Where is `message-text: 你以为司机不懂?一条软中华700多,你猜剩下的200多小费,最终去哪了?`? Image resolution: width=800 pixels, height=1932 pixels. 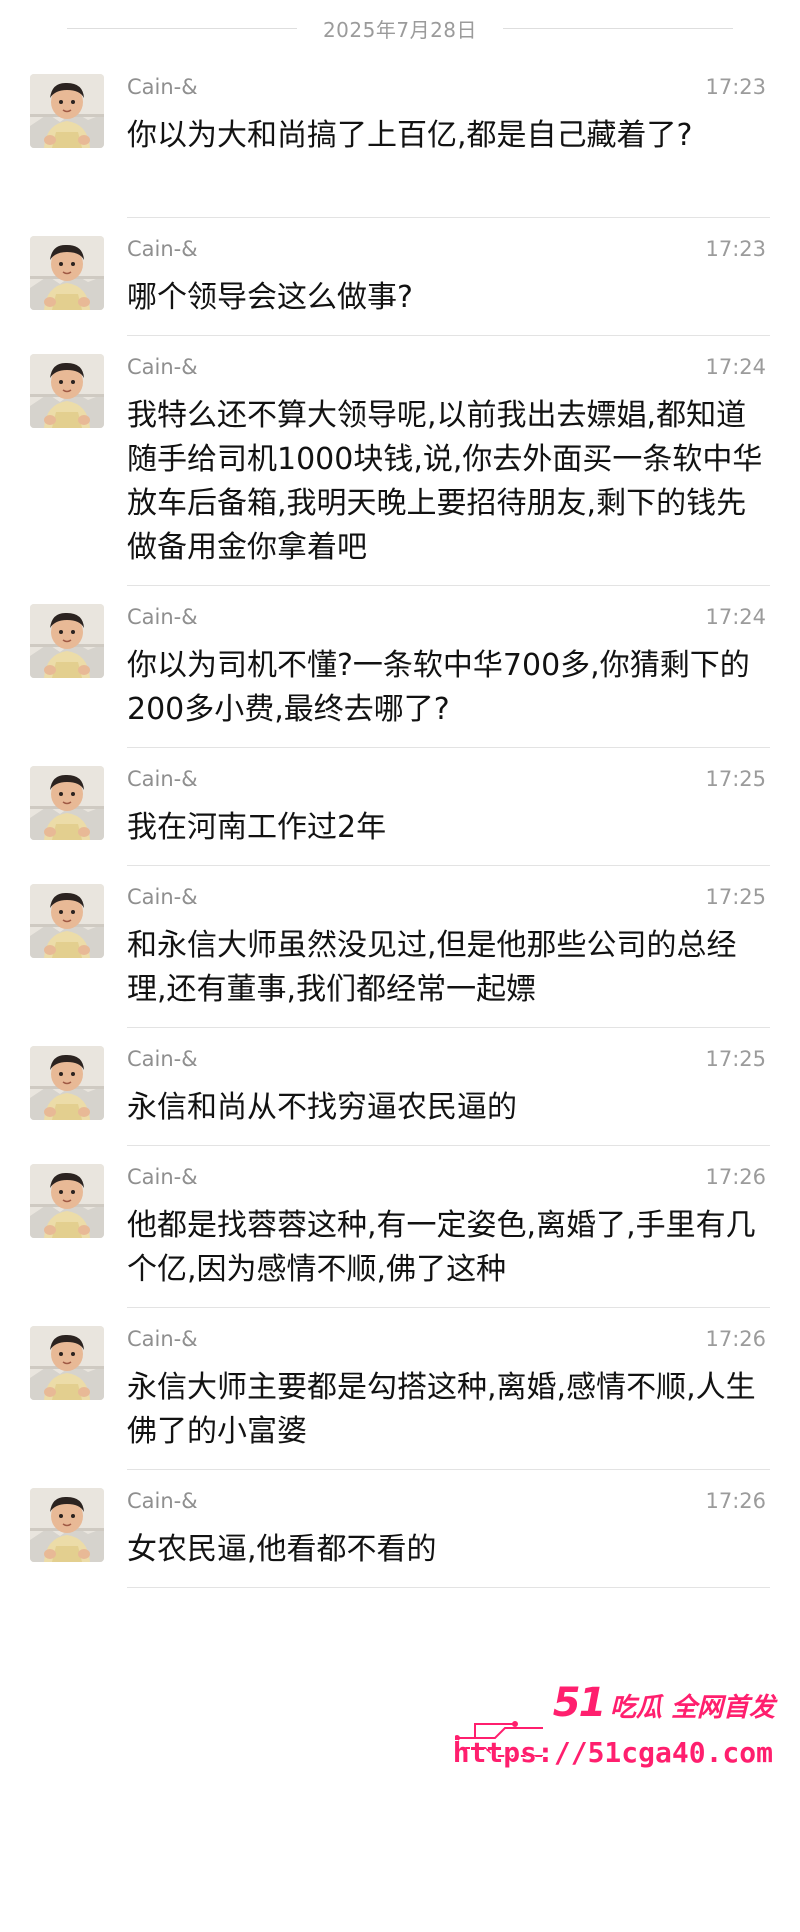
message-text: 你以为司机不懂?一条软中华700多,你猜剩下的200多小费,最终去哪了? is located at coordinates (438, 687).